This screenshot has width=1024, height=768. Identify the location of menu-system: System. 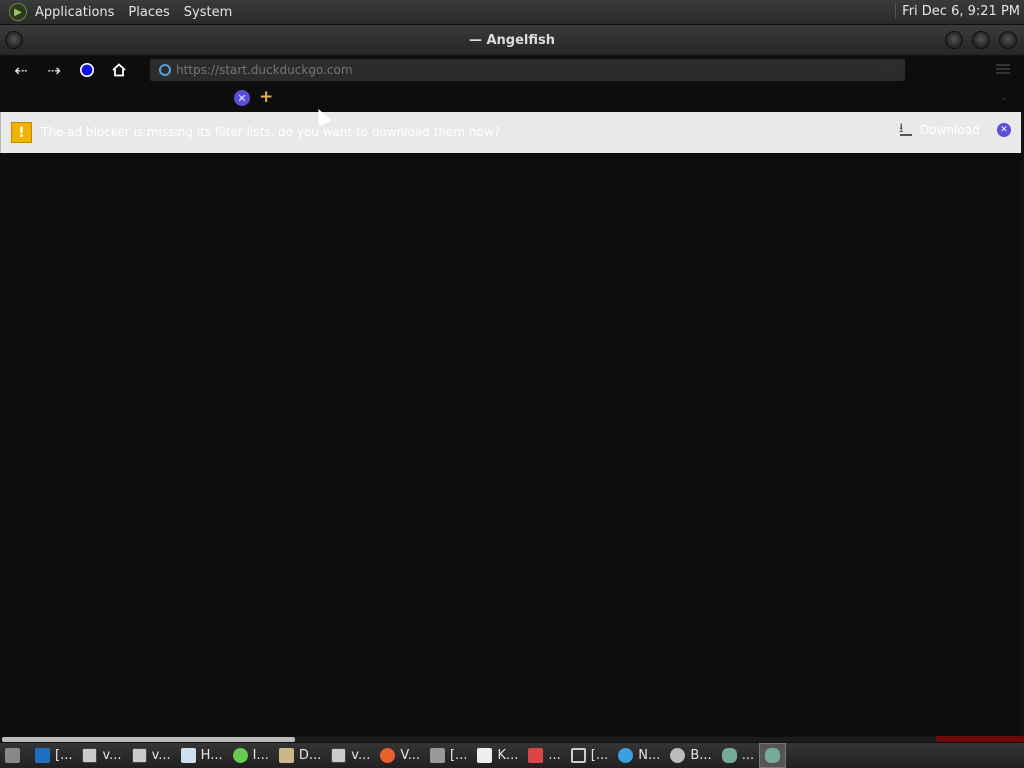
(208, 12).